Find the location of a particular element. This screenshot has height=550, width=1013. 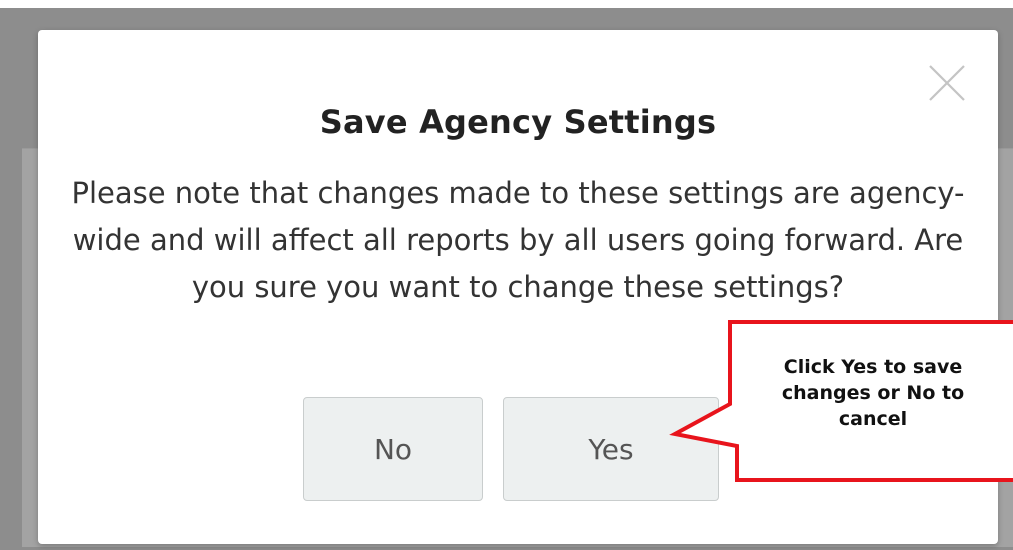

no-button: No is located at coordinates (393, 449).